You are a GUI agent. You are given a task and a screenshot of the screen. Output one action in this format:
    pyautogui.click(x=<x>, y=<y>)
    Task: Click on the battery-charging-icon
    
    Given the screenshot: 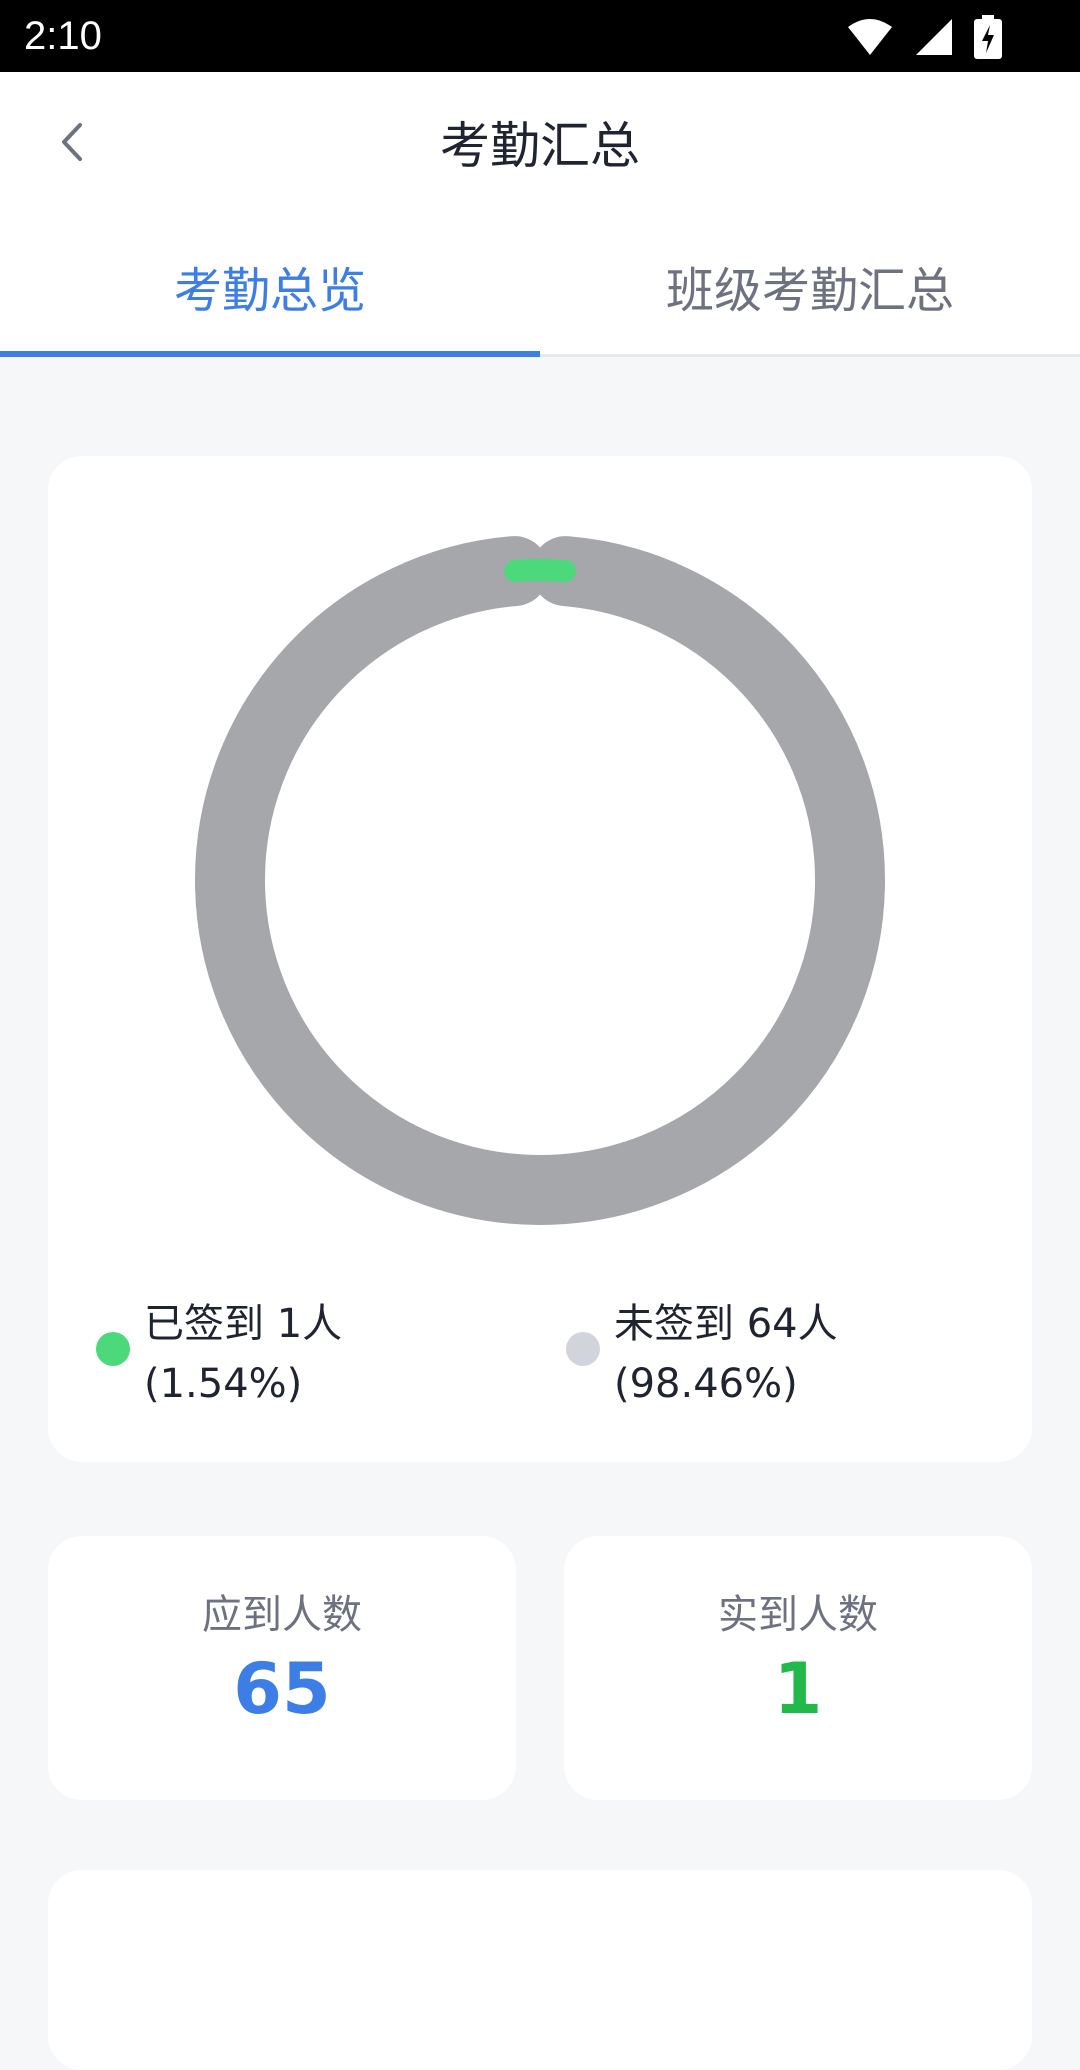 What is the action you would take?
    pyautogui.click(x=988, y=37)
    